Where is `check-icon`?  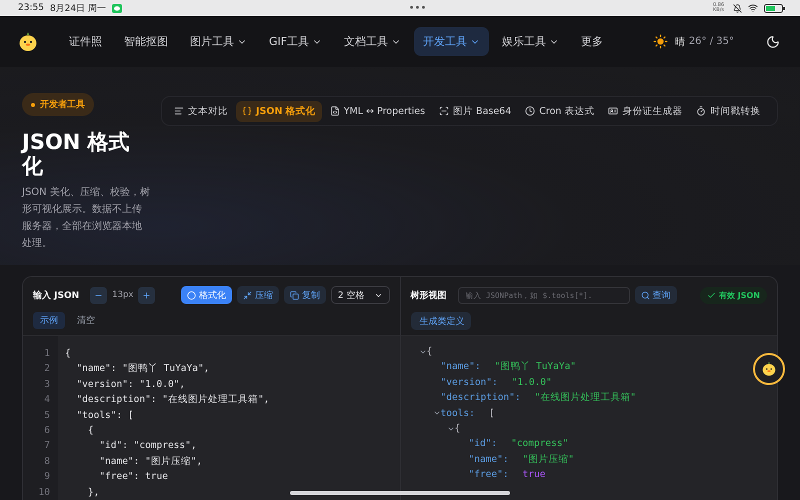
check-icon is located at coordinates (711, 295).